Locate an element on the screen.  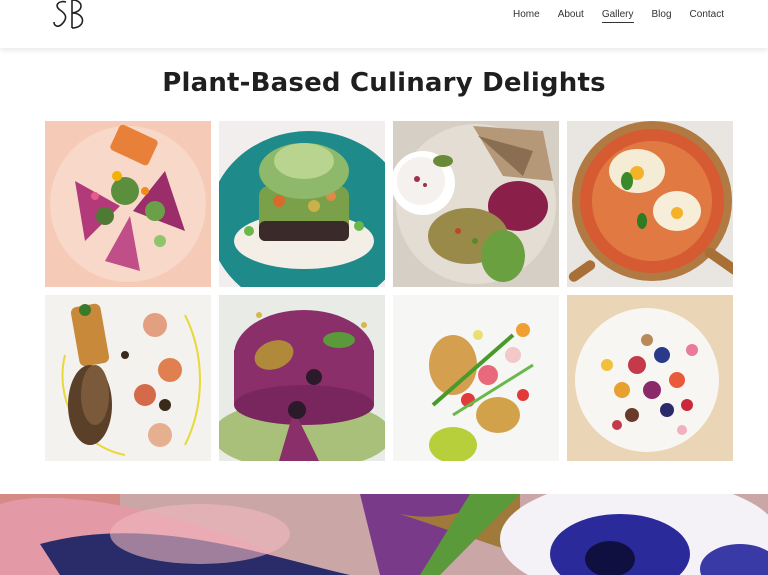
nav-blog: Blog is located at coordinates (662, 16).